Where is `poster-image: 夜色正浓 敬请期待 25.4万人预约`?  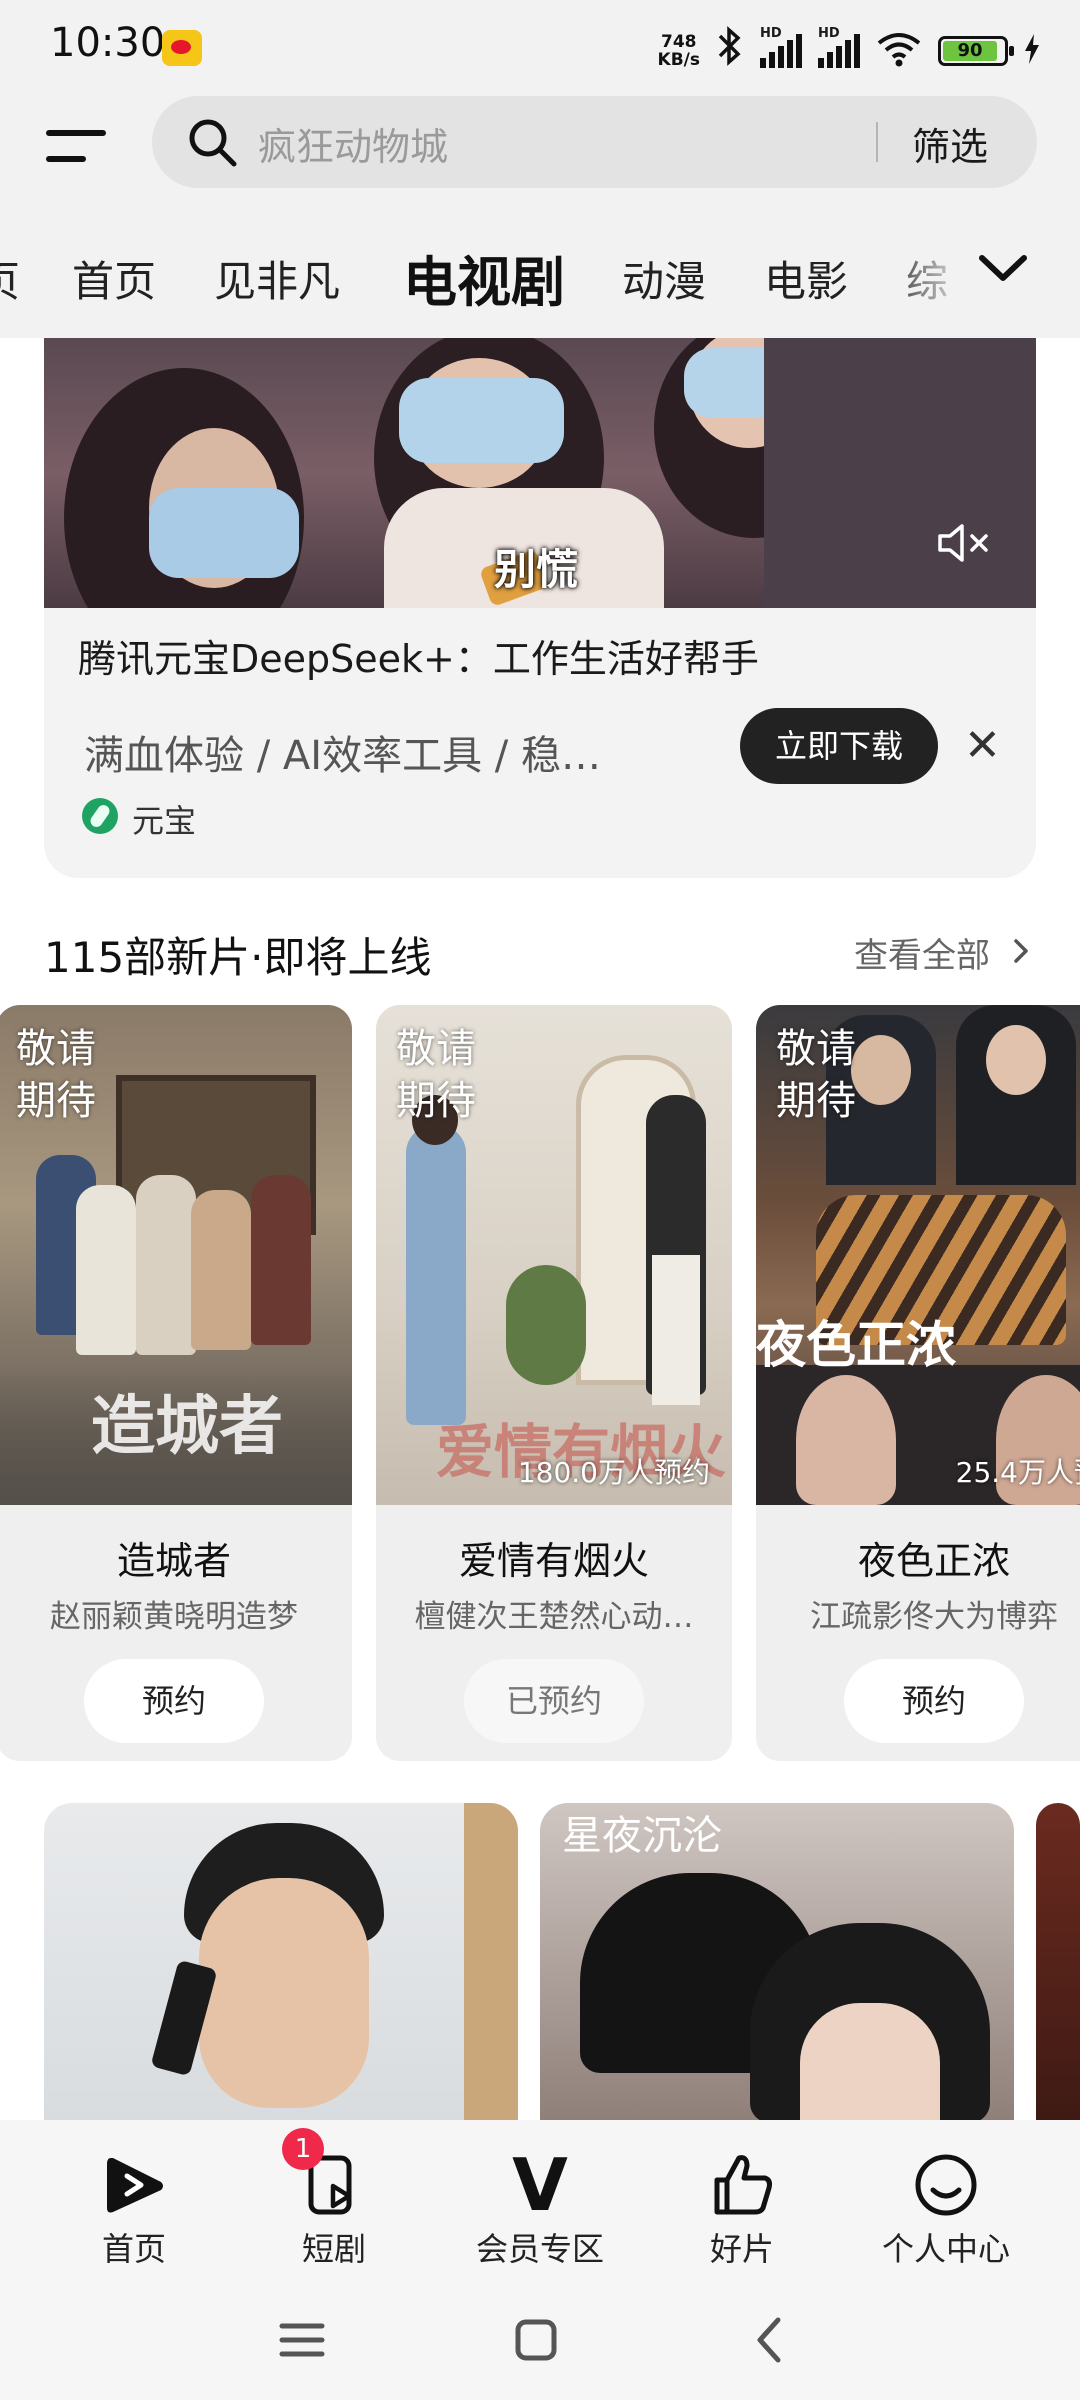 poster-image: 夜色正浓 敬请期待 25.4万人预约 is located at coordinates (918, 1255).